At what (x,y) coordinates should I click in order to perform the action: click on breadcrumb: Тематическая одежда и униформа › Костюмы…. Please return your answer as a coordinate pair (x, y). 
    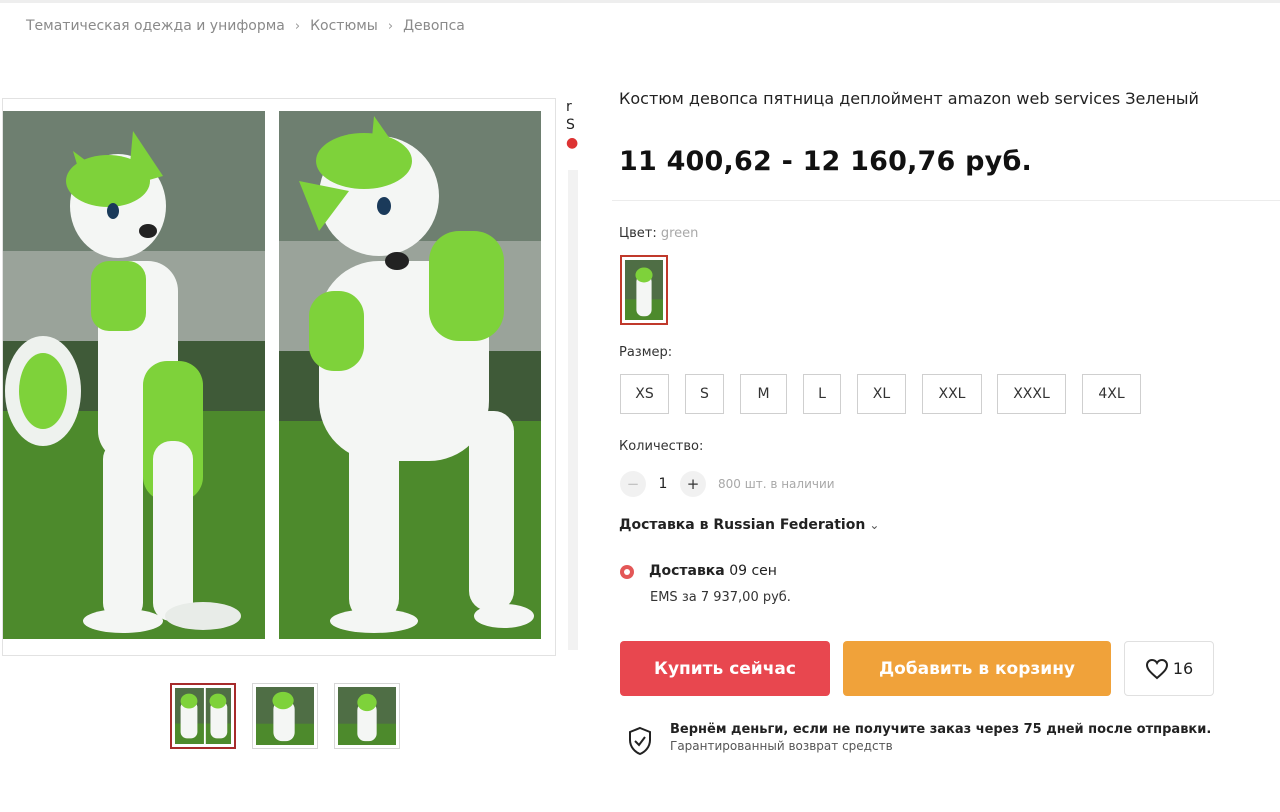
    Looking at the image, I should click on (245, 26).